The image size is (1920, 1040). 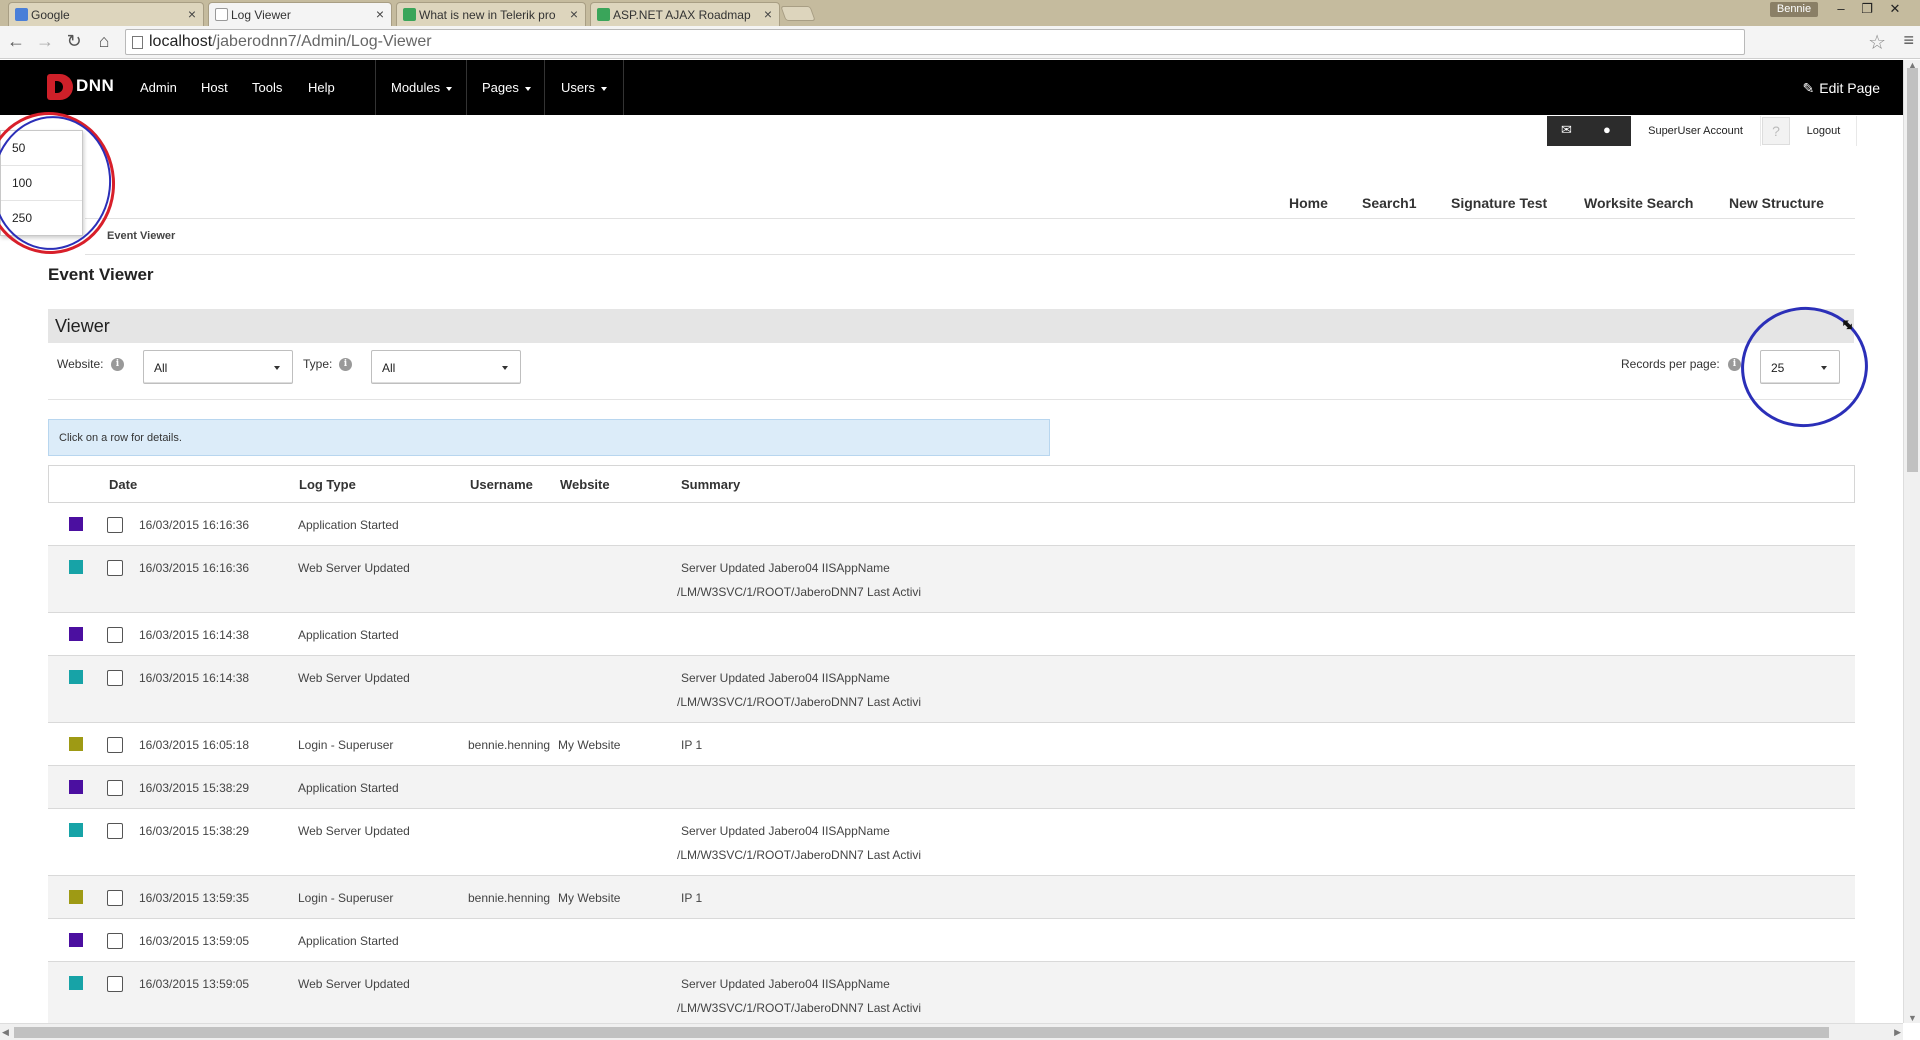 I want to click on forward-arrow-icon: →, so click(x=45, y=41).